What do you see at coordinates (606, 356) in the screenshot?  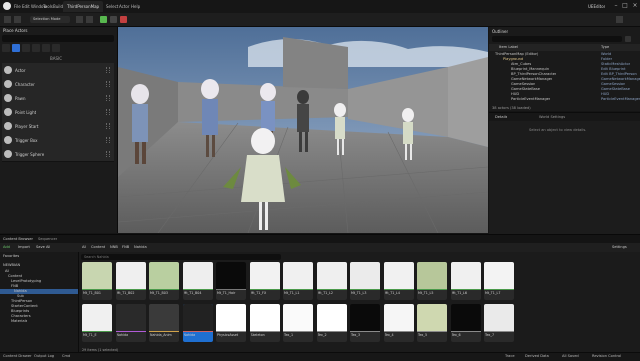 I see `revision-control-button: Revision Control` at bounding box center [606, 356].